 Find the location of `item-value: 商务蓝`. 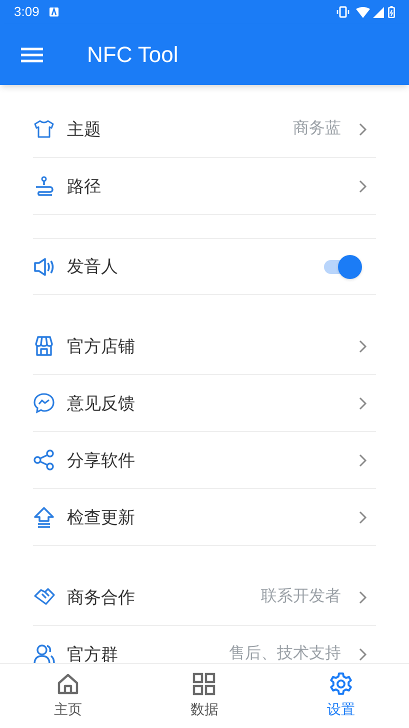

item-value: 商务蓝 is located at coordinates (317, 129).